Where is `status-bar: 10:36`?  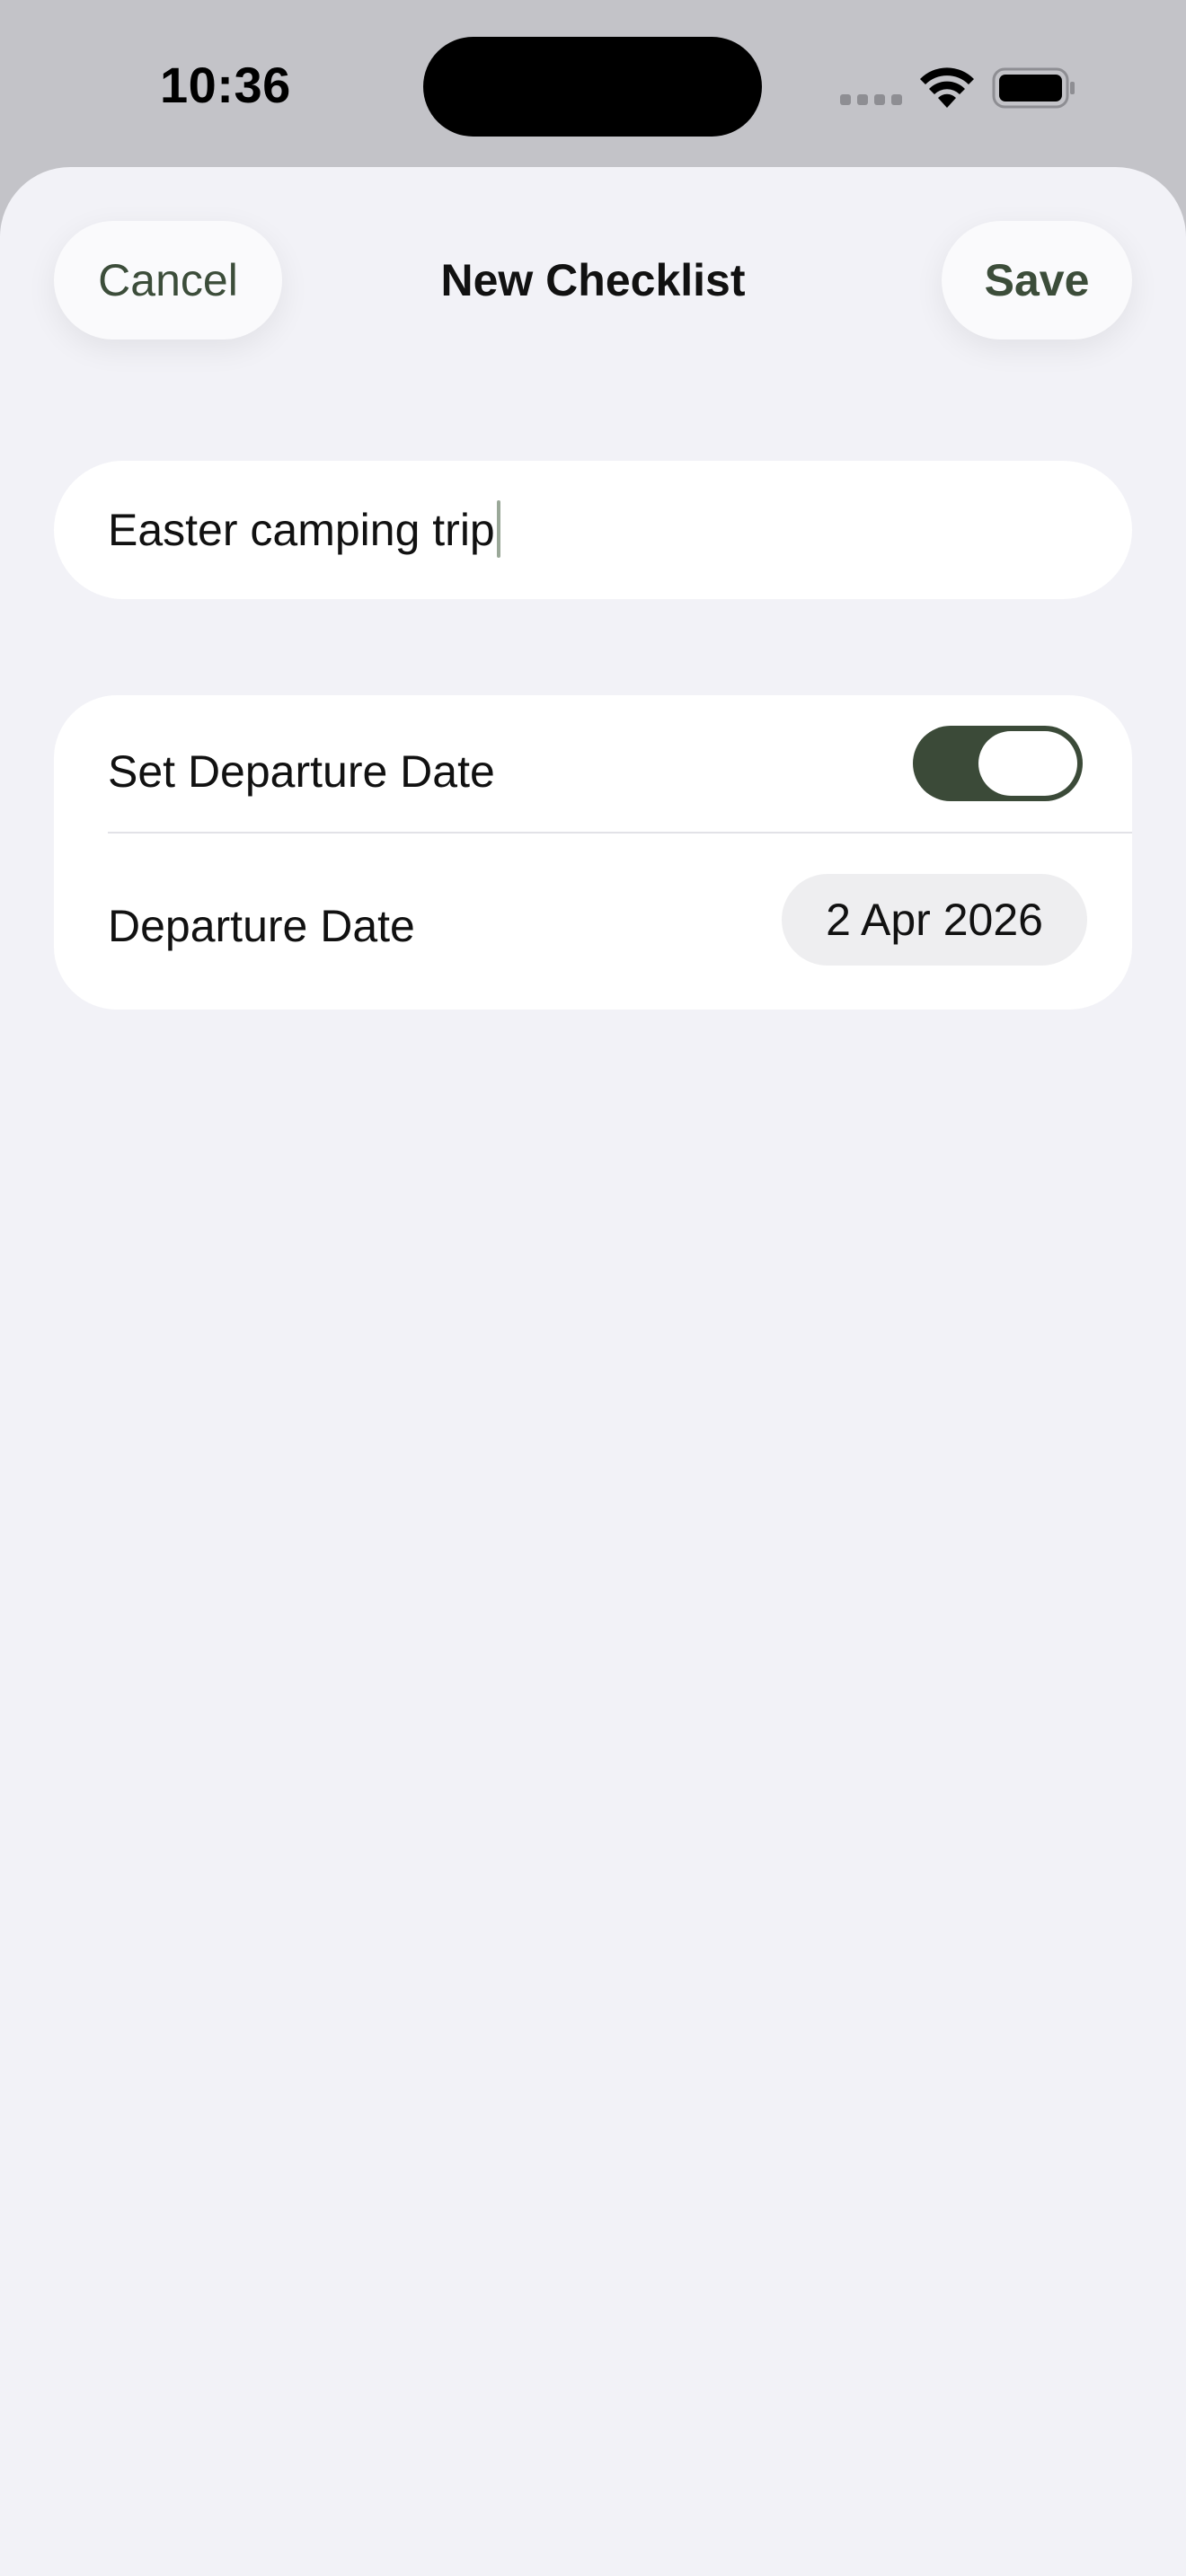
status-bar: 10:36 is located at coordinates (593, 83).